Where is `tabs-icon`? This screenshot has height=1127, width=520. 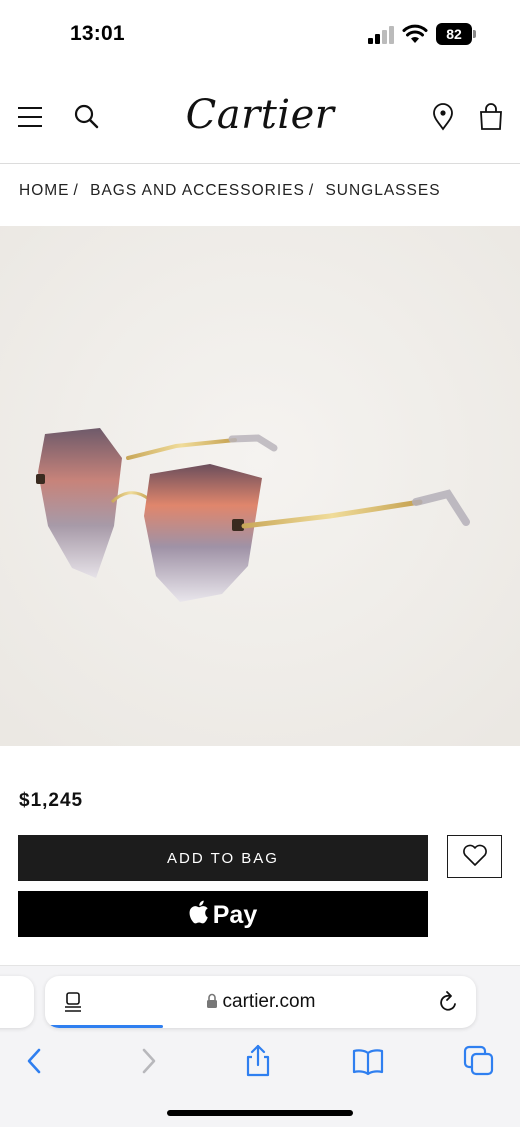
tabs-icon is located at coordinates (479, 1061).